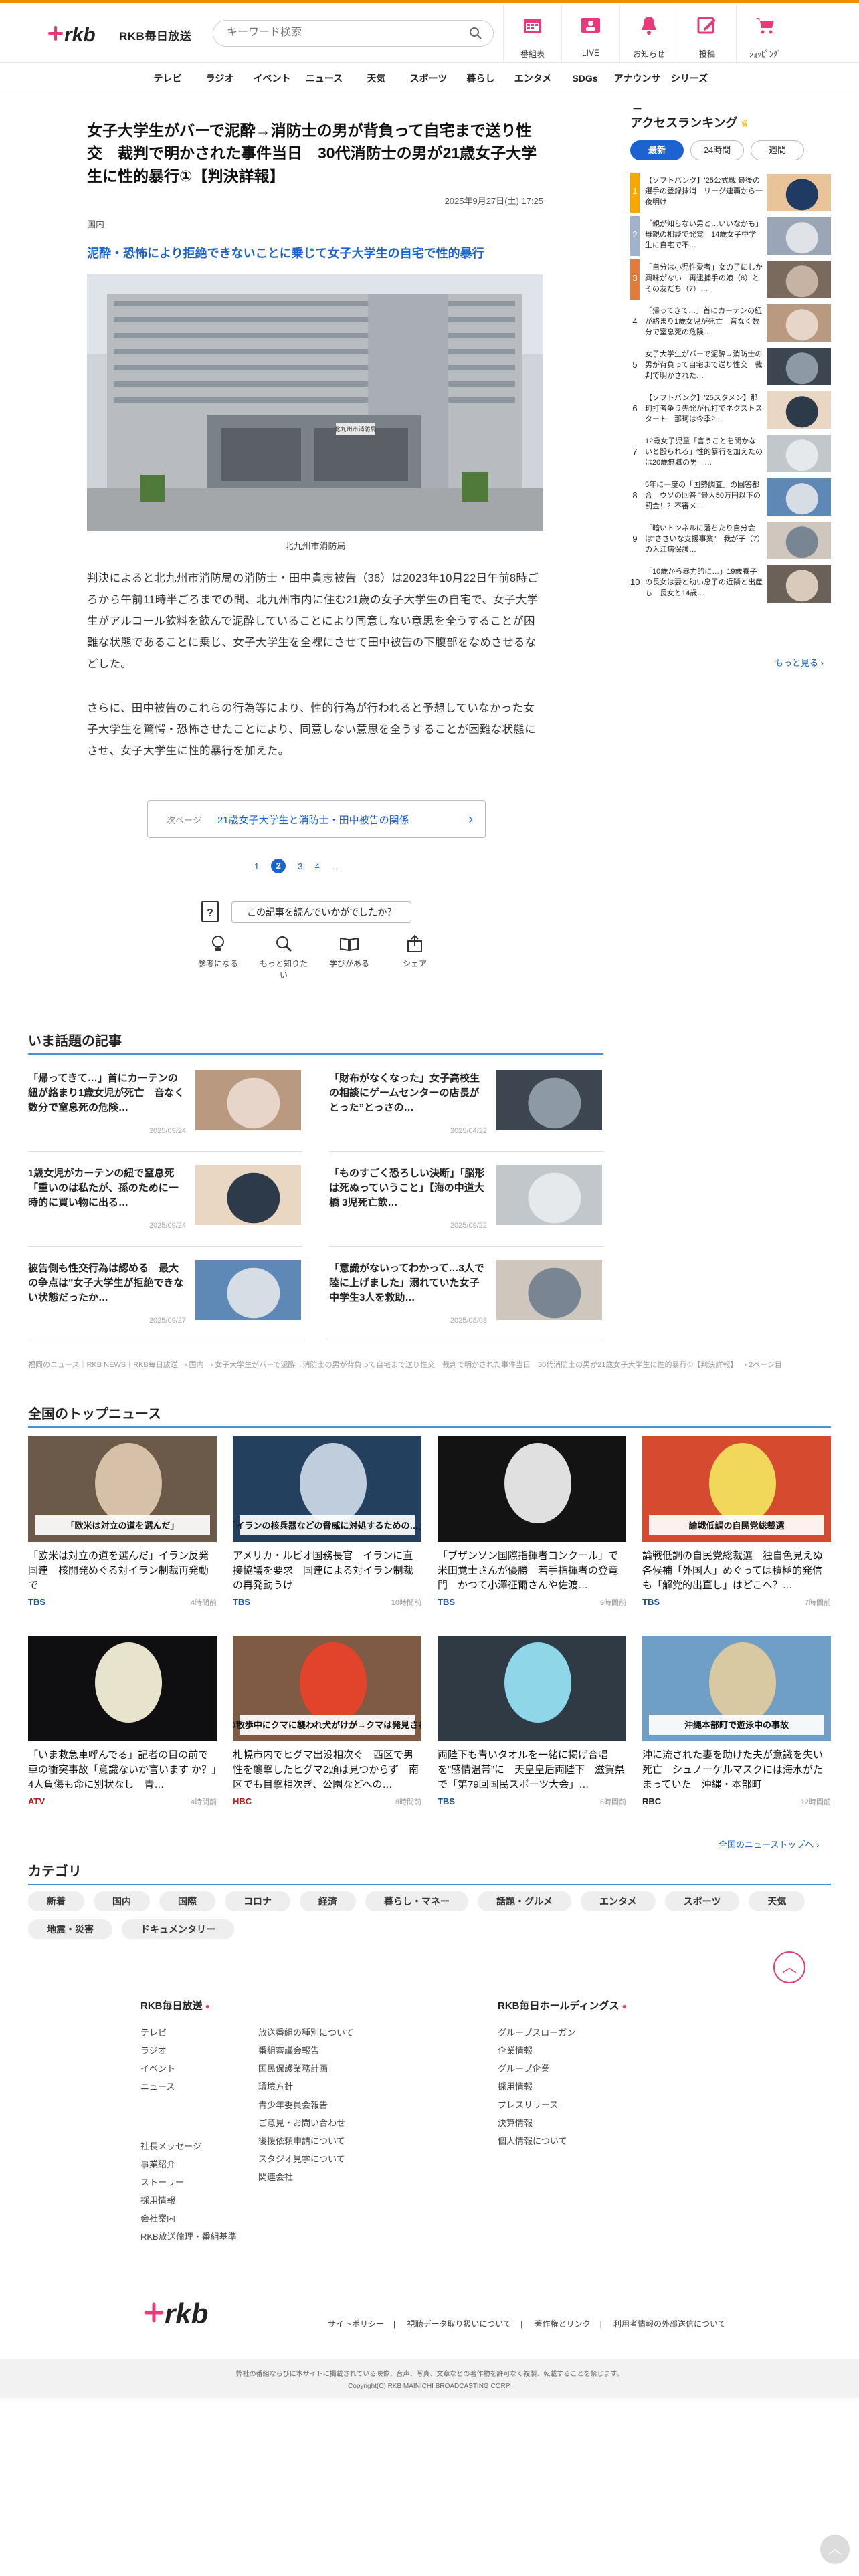  I want to click on footer-link: グループスローガン, so click(536, 2033).